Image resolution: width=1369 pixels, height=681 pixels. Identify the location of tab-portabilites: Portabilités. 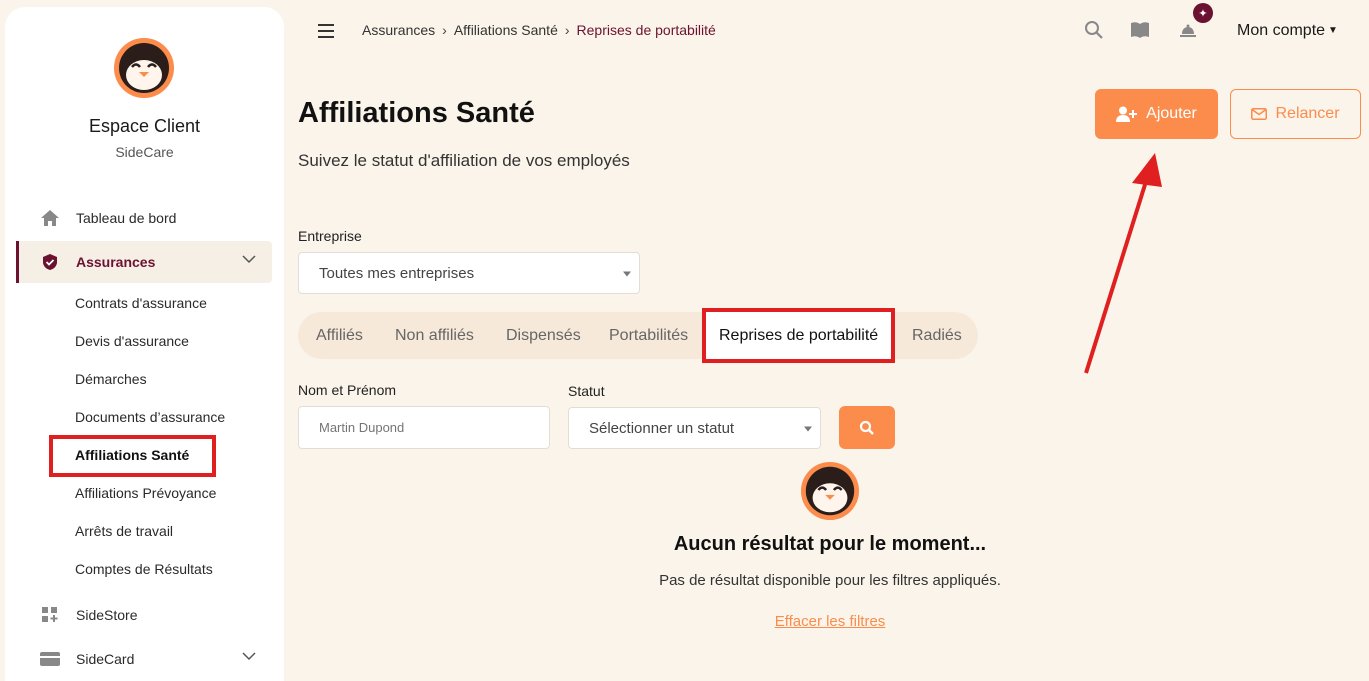
(648, 335).